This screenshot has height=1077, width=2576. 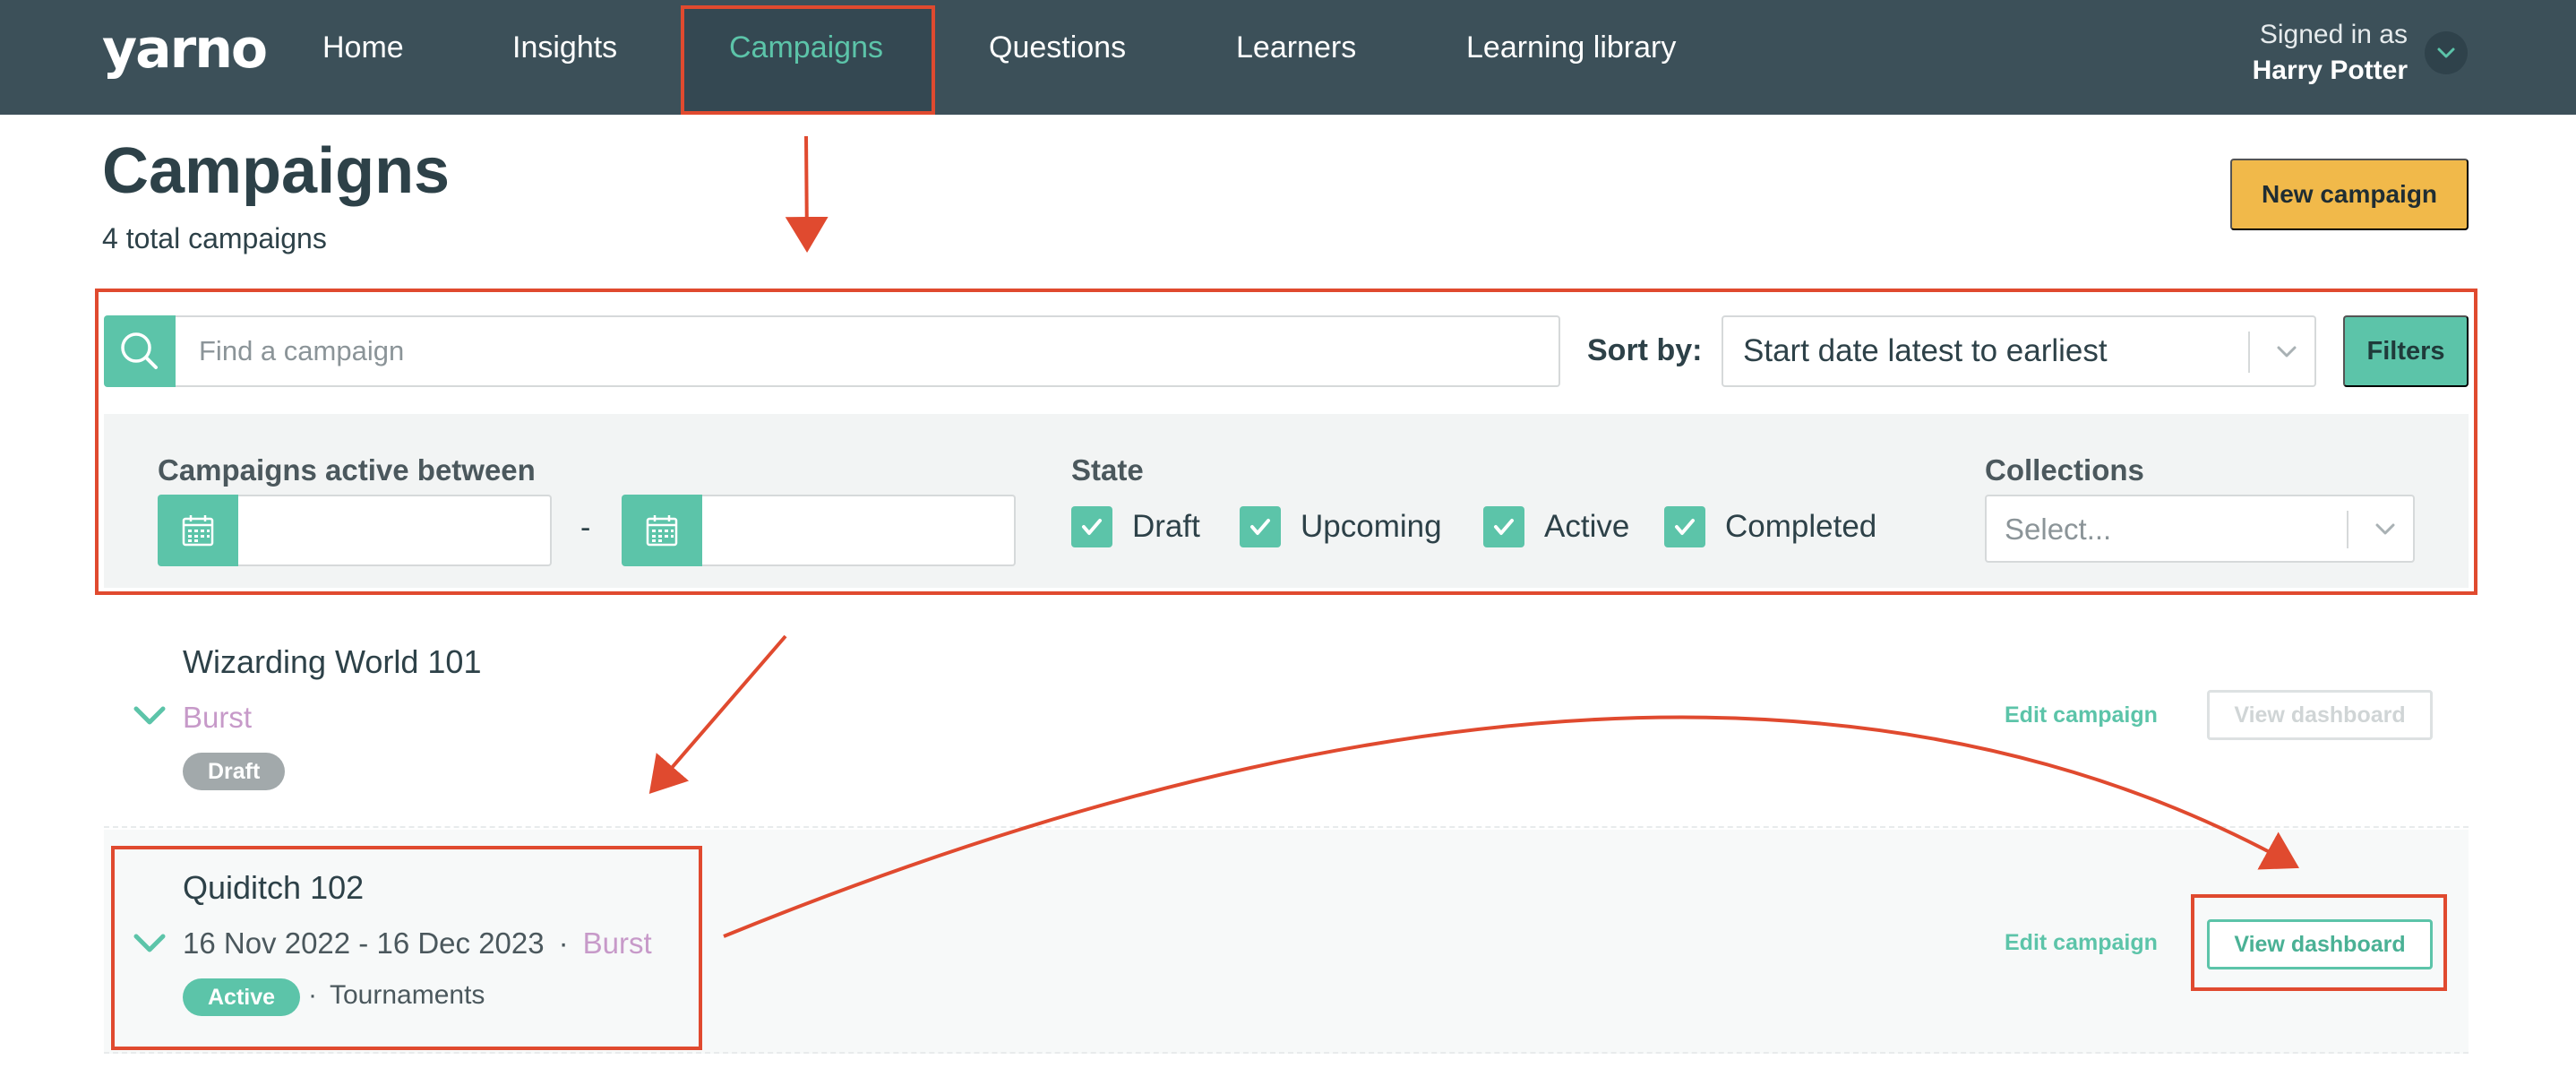 What do you see at coordinates (2330, 70) in the screenshot?
I see `user-name: Harry Potter` at bounding box center [2330, 70].